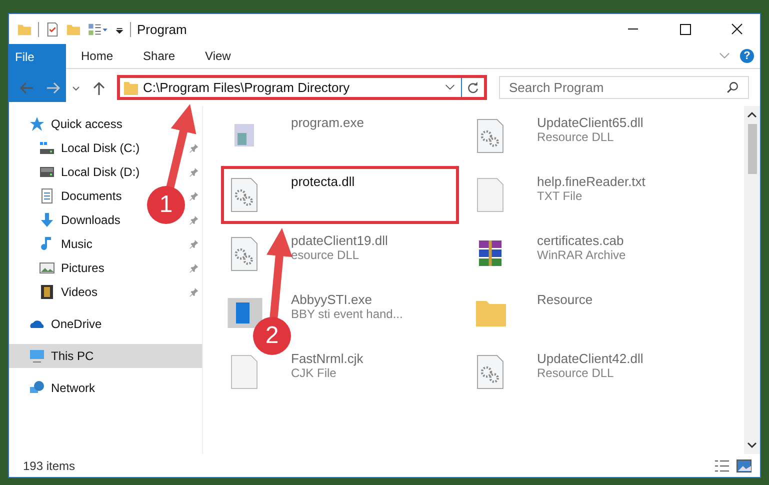 The height and width of the screenshot is (485, 769). Describe the element at coordinates (314, 373) in the screenshot. I see `file-type: CJK File` at that location.